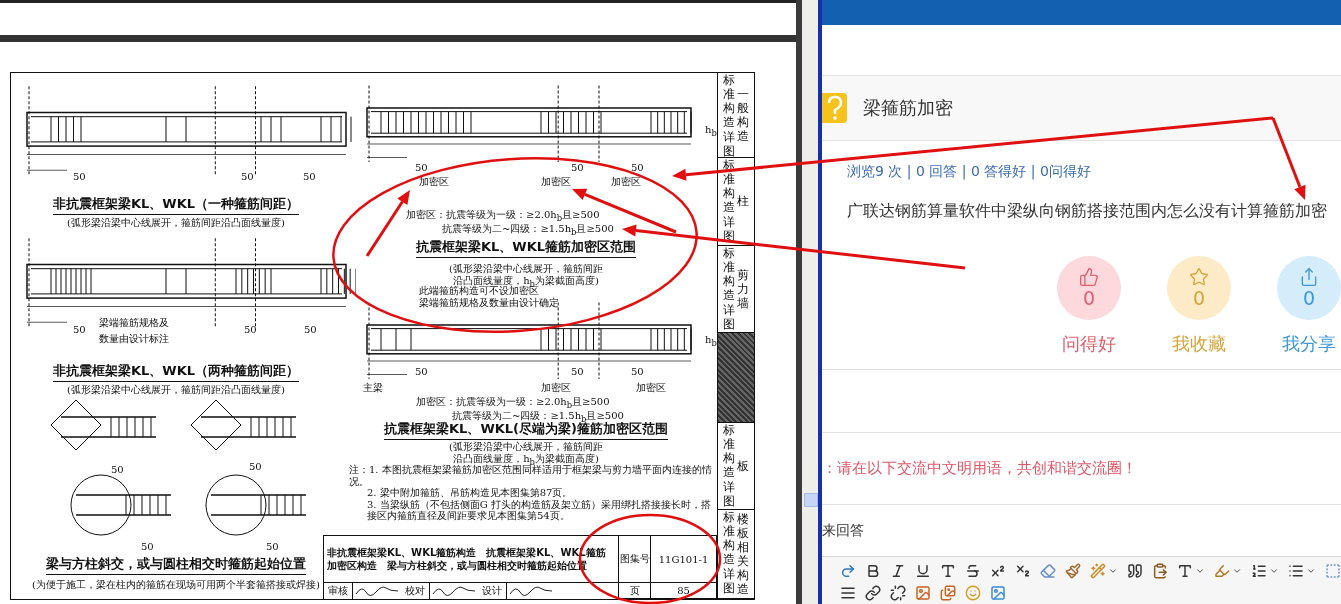 The width and height of the screenshot is (1341, 604). What do you see at coordinates (743, 201) in the screenshot?
I see `side-tab-category: 柱` at bounding box center [743, 201].